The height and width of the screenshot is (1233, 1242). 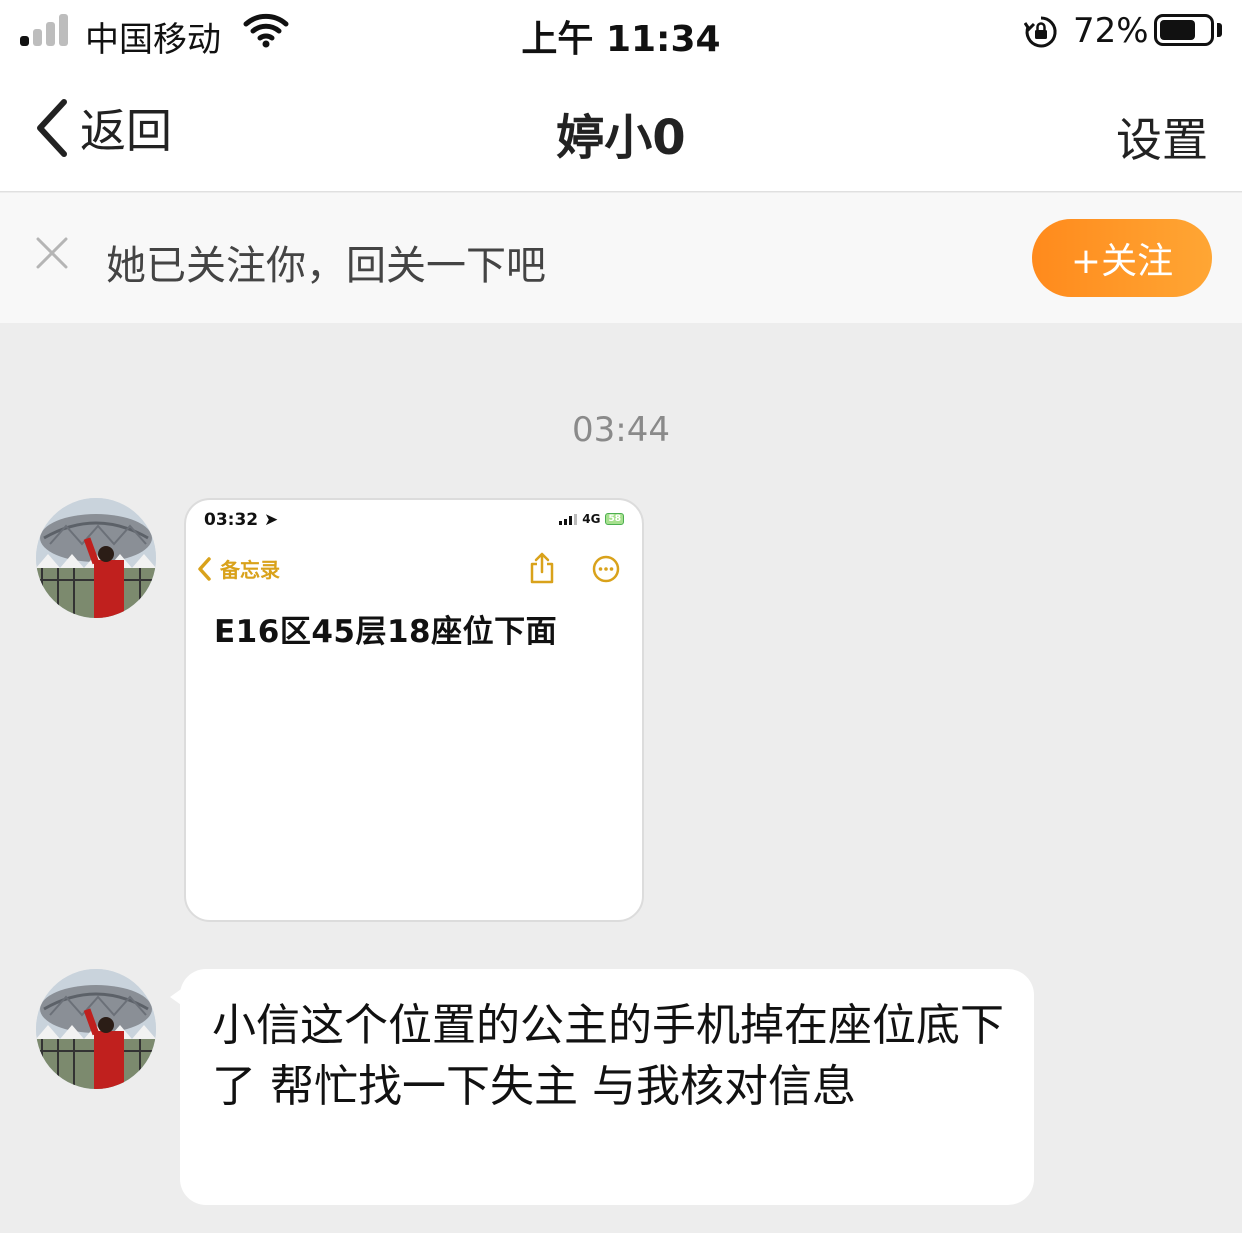 I want to click on text-message: 小信这个位置的公主的手机掉在座位底下了 帮忙找一下失主 与我核对信息, so click(x=602, y=1087).